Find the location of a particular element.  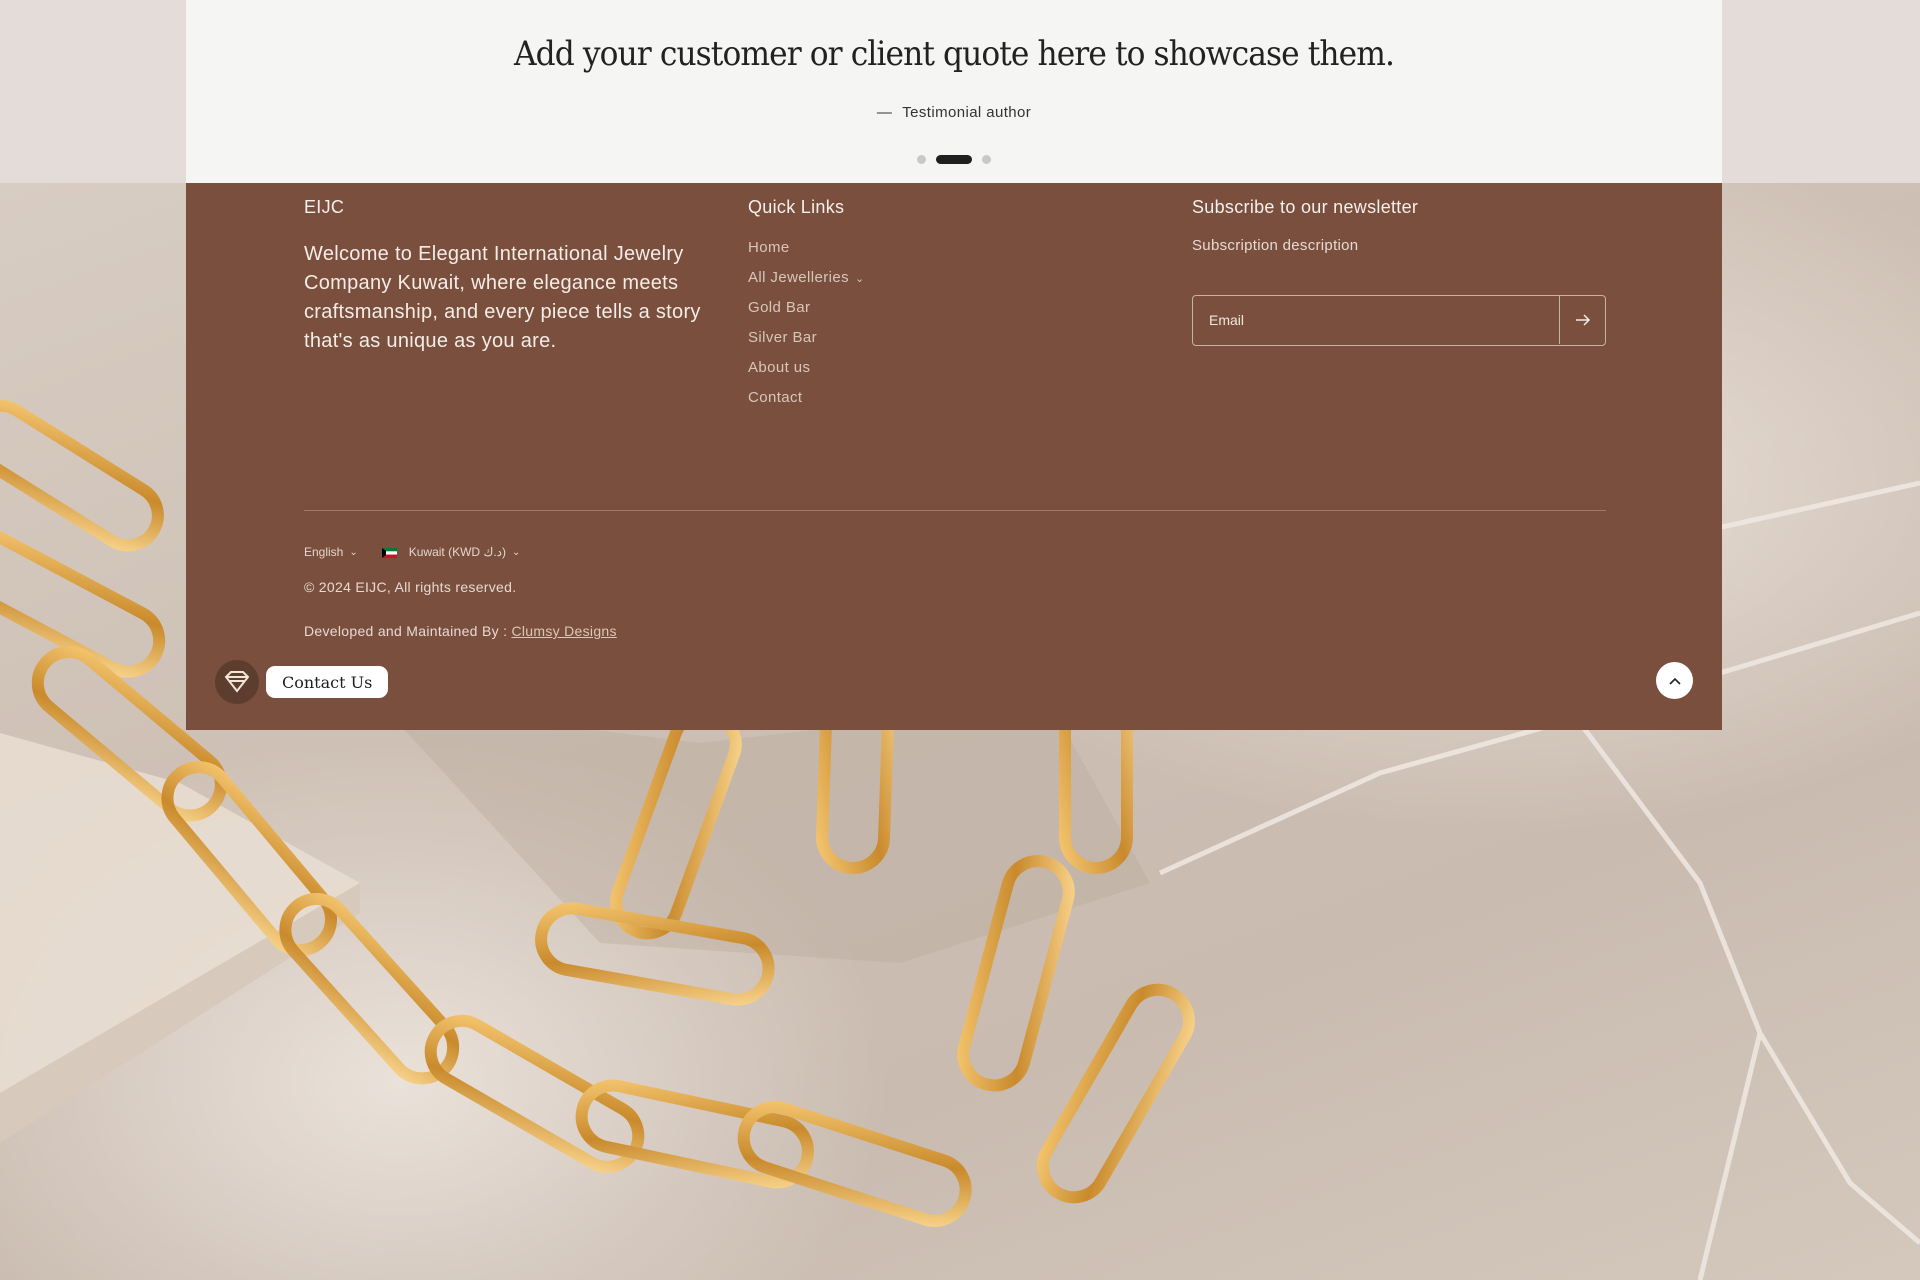

testimonial-author: — Testimonial author is located at coordinates (954, 112).